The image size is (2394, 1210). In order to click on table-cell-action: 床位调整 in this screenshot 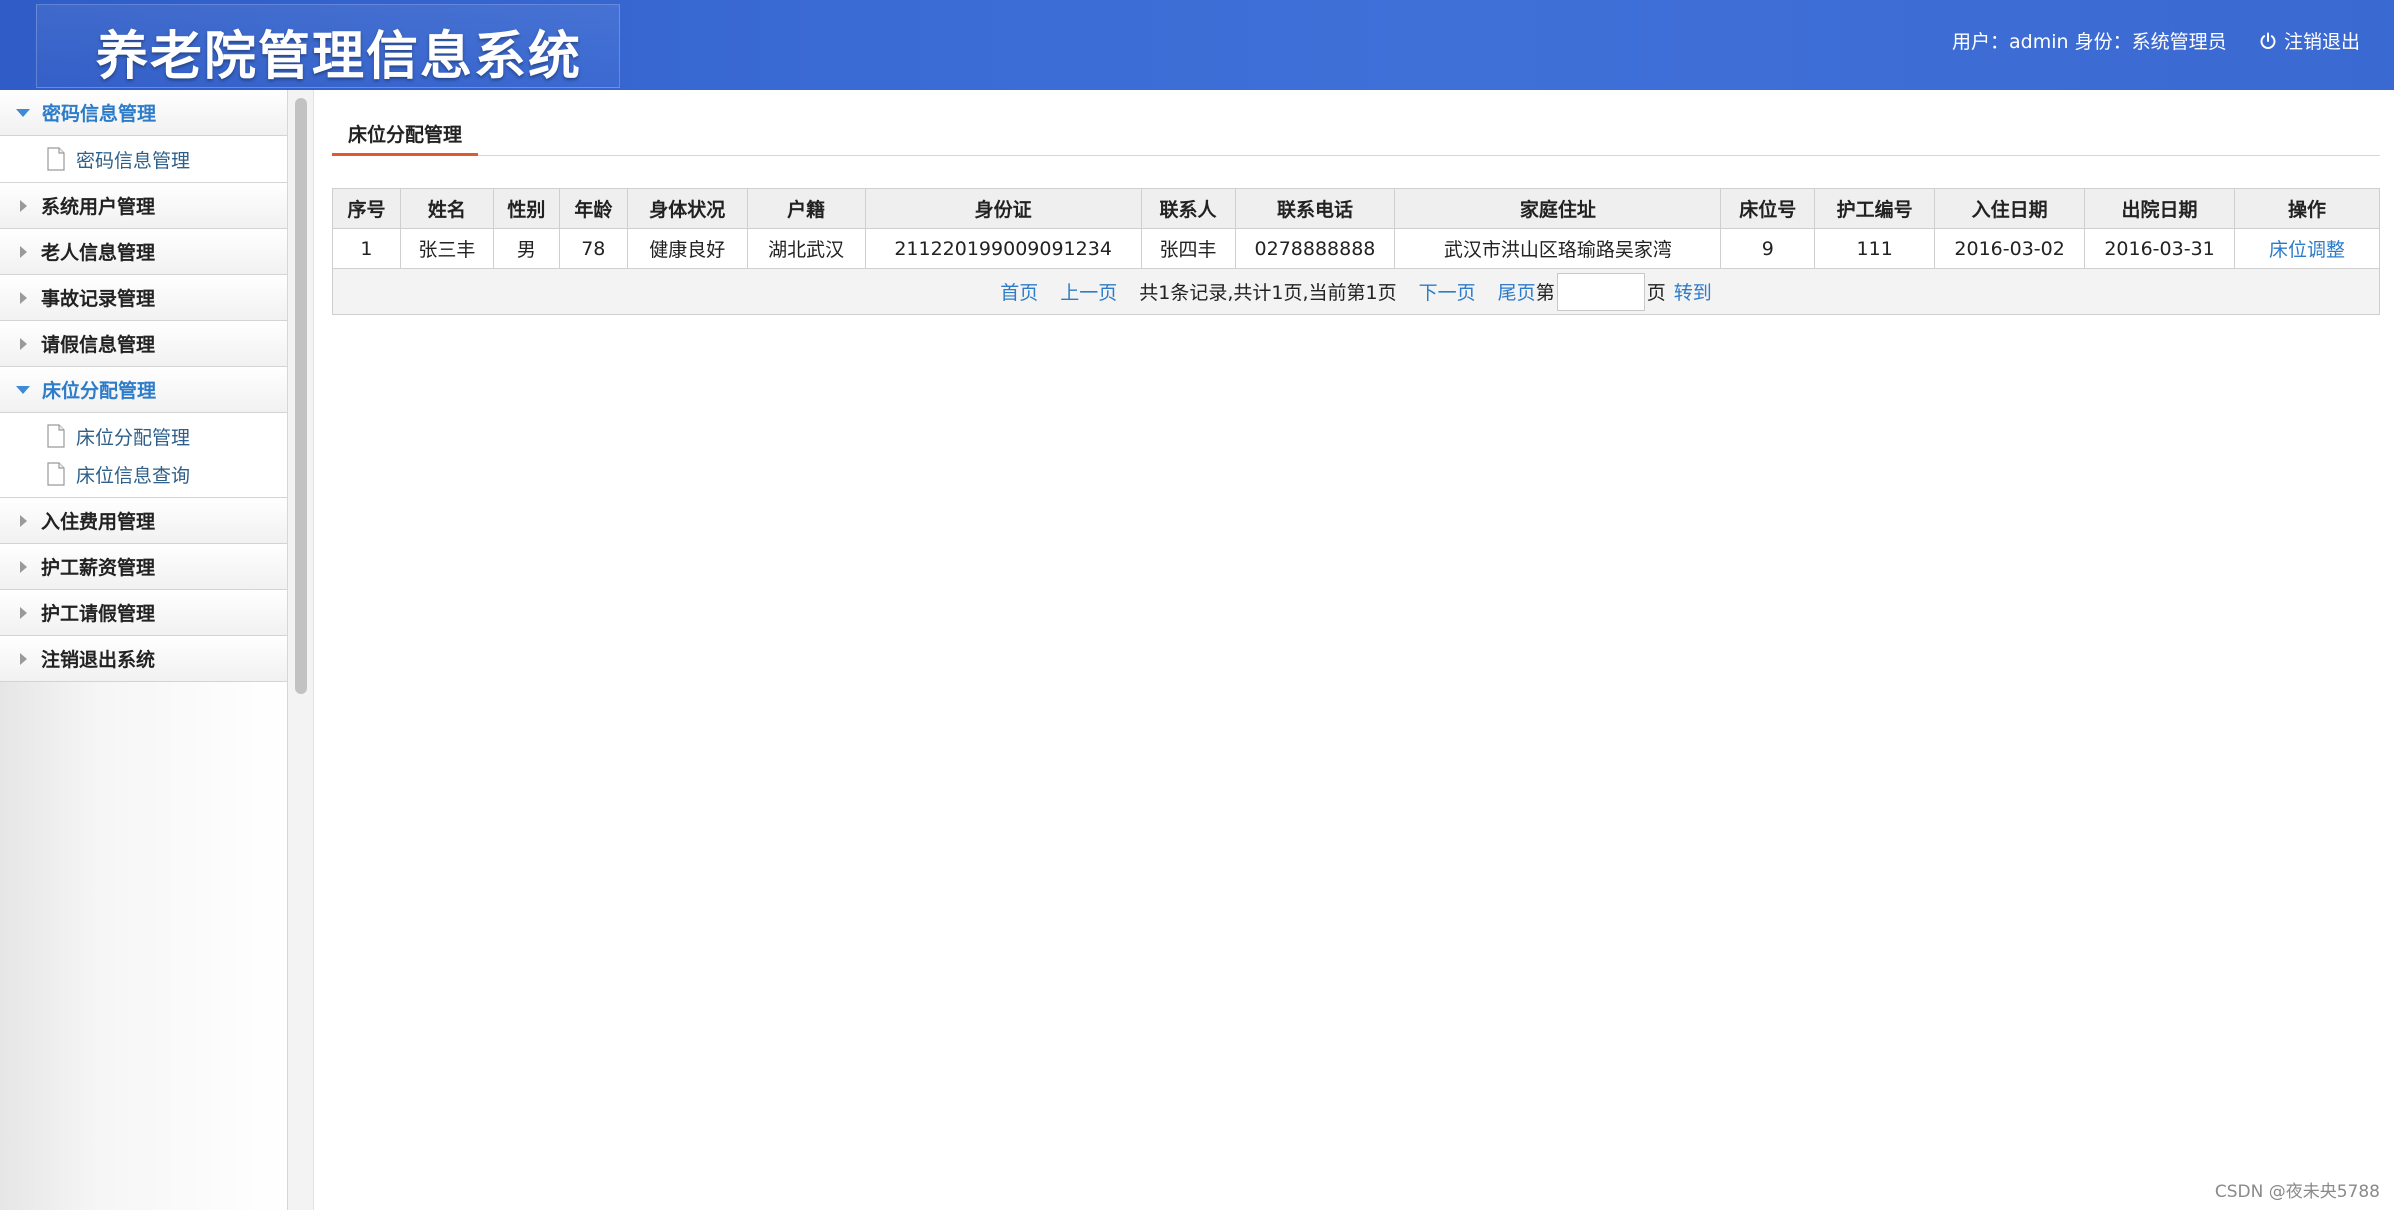, I will do `click(2307, 248)`.